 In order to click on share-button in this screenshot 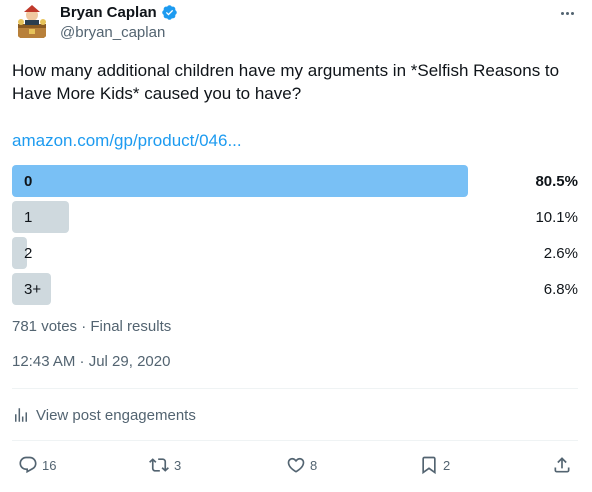, I will do `click(562, 465)`.